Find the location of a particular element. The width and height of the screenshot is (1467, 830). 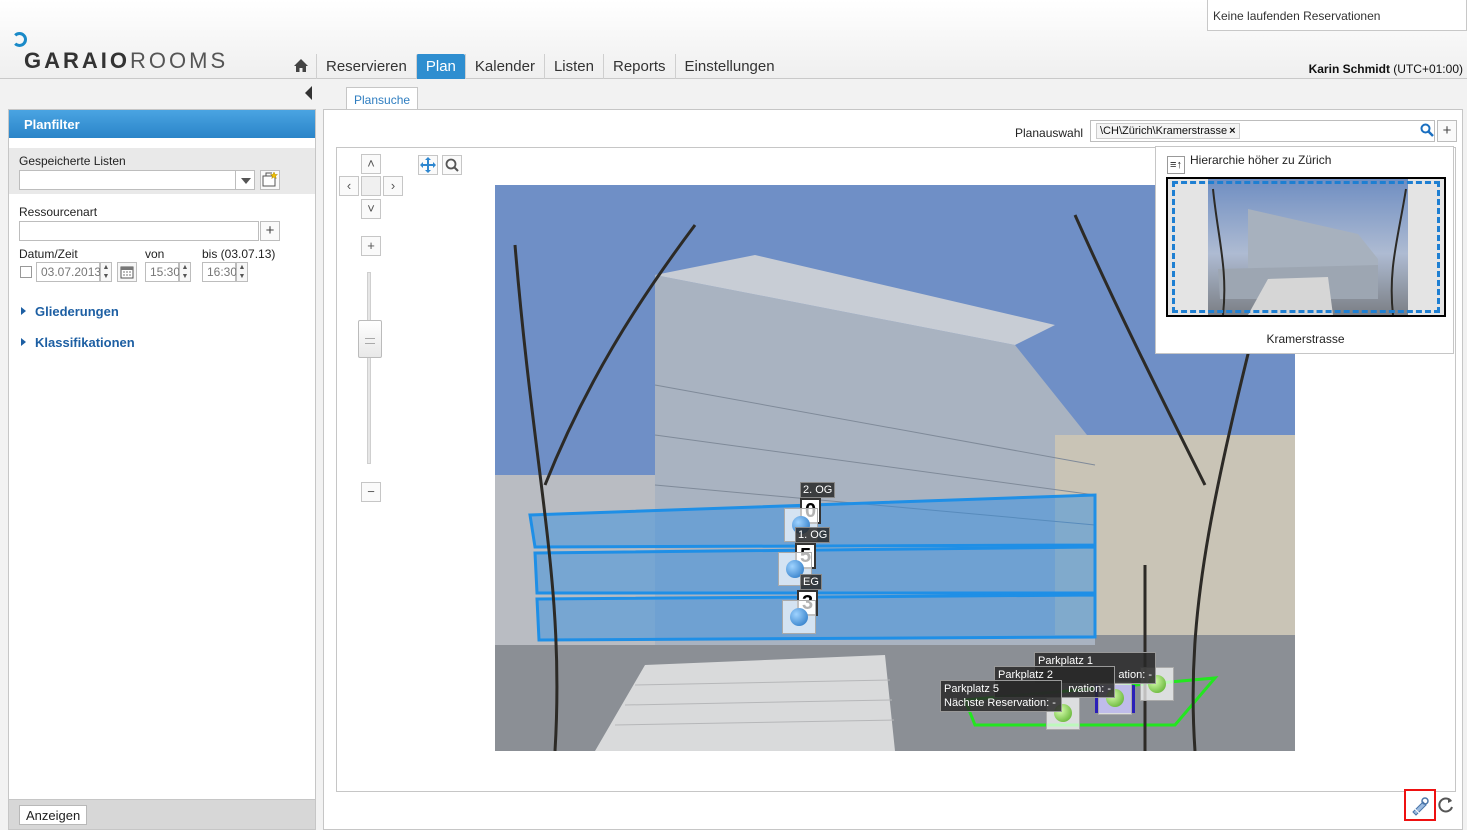

parking-next-5: Nächste Reservation: - is located at coordinates (1000, 703).